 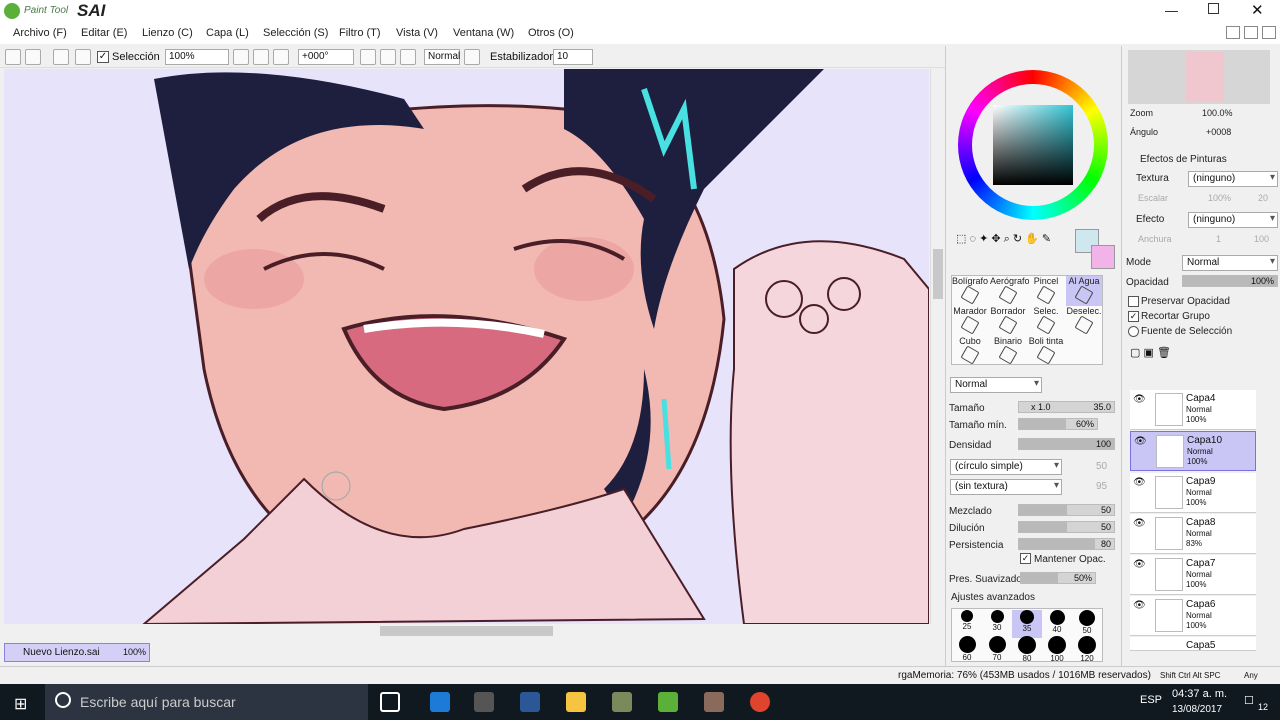 What do you see at coordinates (1017, 239) in the screenshot?
I see `rotate-tool-icon: ↻` at bounding box center [1017, 239].